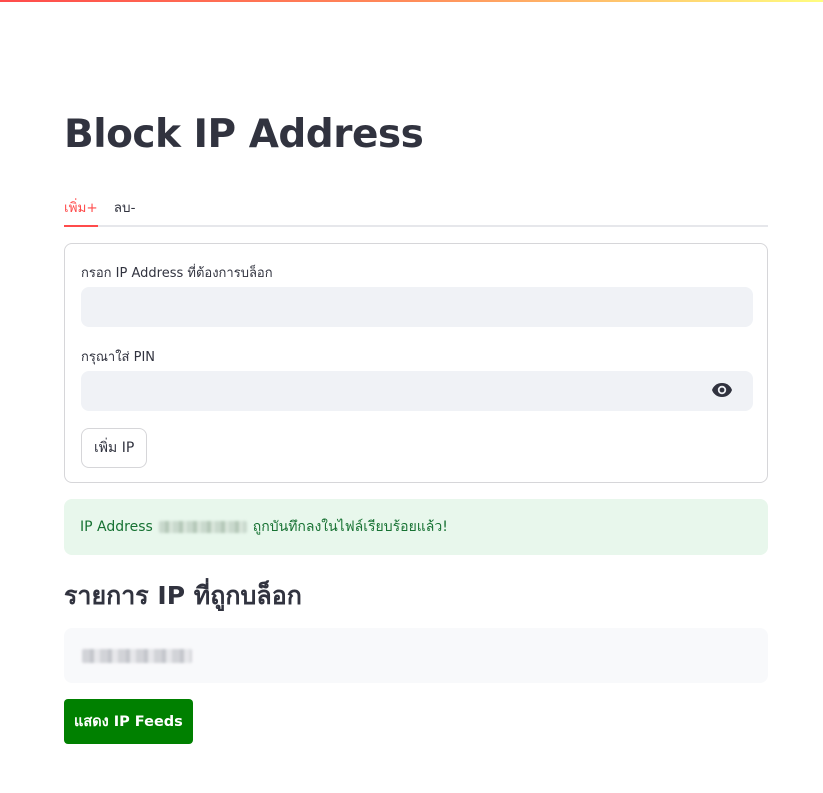 The image size is (823, 793). I want to click on alert-prefix: IP Address, so click(116, 527).